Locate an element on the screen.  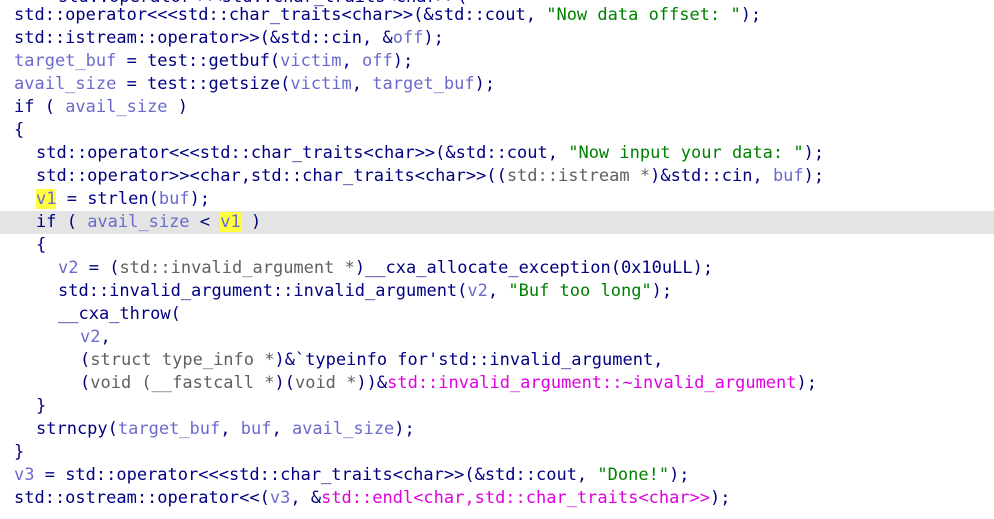
code-line: target_buf = test::getbuf(victim, off); is located at coordinates (497, 61).